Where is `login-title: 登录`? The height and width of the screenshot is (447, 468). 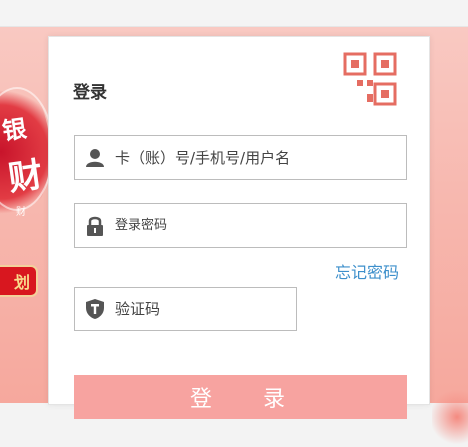
login-title: 登录 is located at coordinates (90, 93).